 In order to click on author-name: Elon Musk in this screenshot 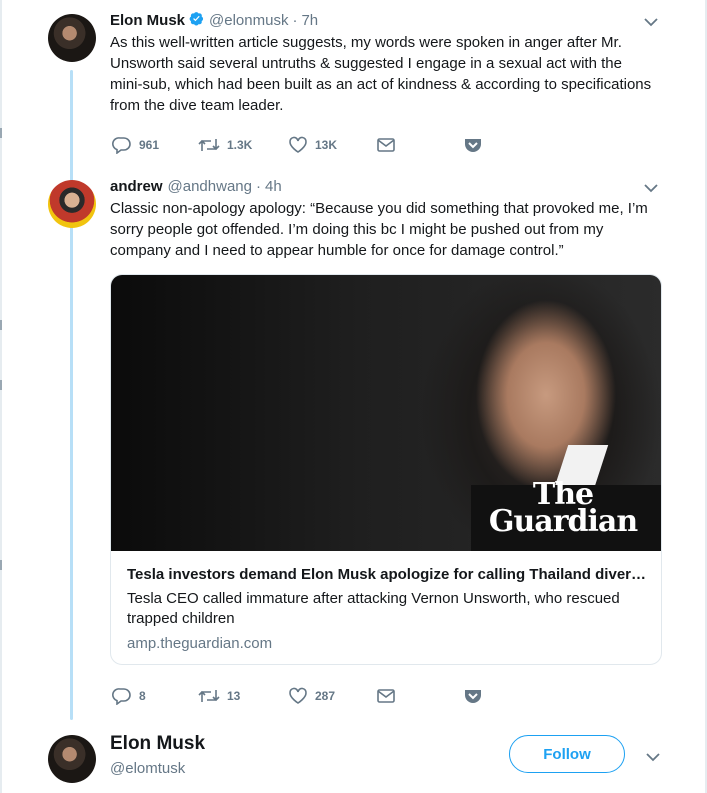, I will do `click(147, 20)`.